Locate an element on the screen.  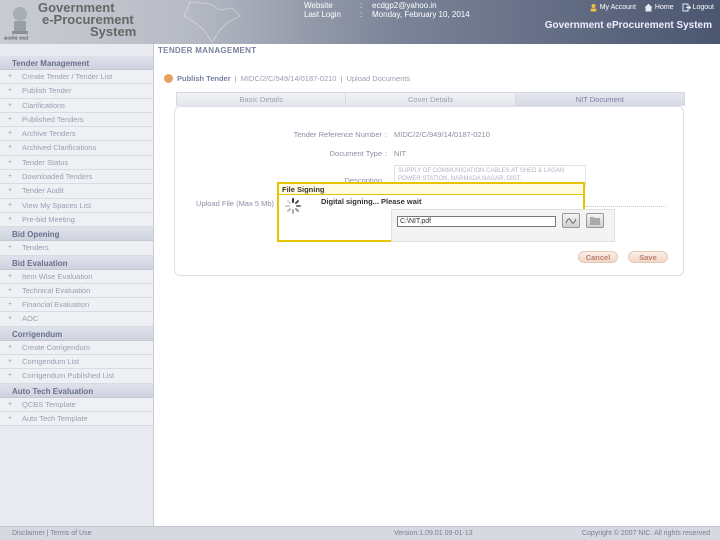
sidebar-item: Tenders is located at coordinates (76, 248).